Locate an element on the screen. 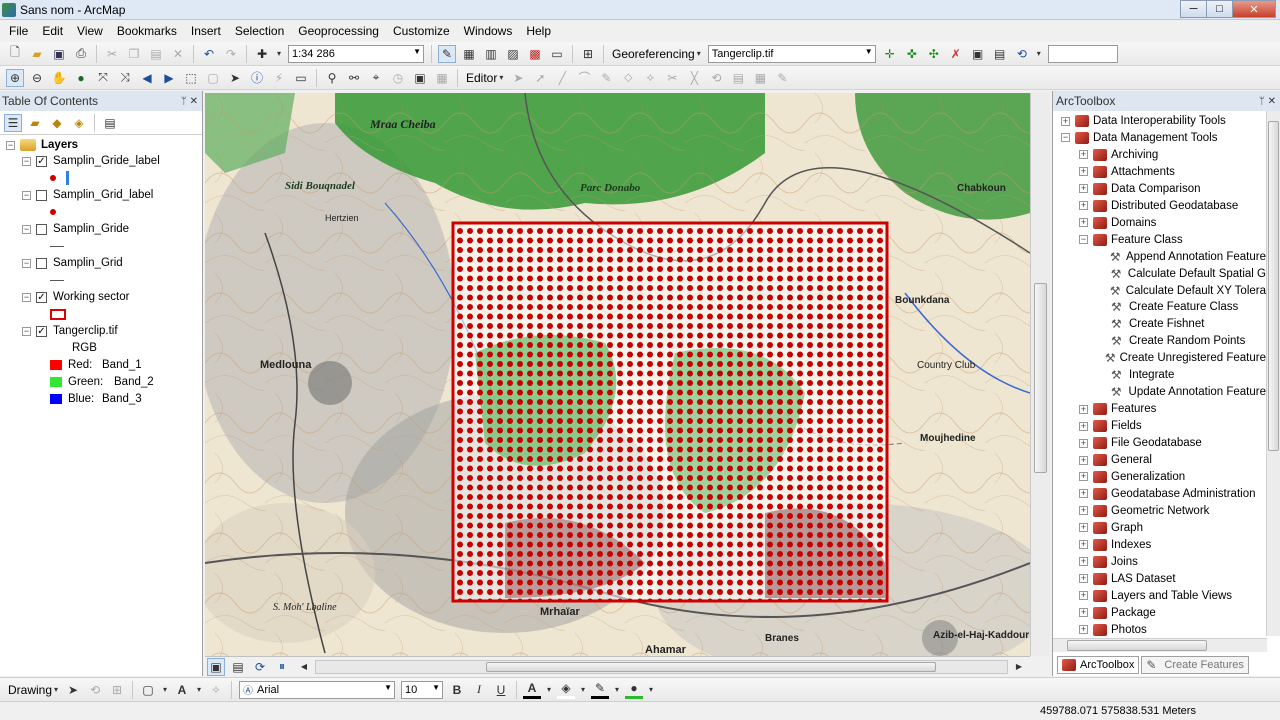 The width and height of the screenshot is (1280, 720). measure-icon: ▭ is located at coordinates (301, 78).